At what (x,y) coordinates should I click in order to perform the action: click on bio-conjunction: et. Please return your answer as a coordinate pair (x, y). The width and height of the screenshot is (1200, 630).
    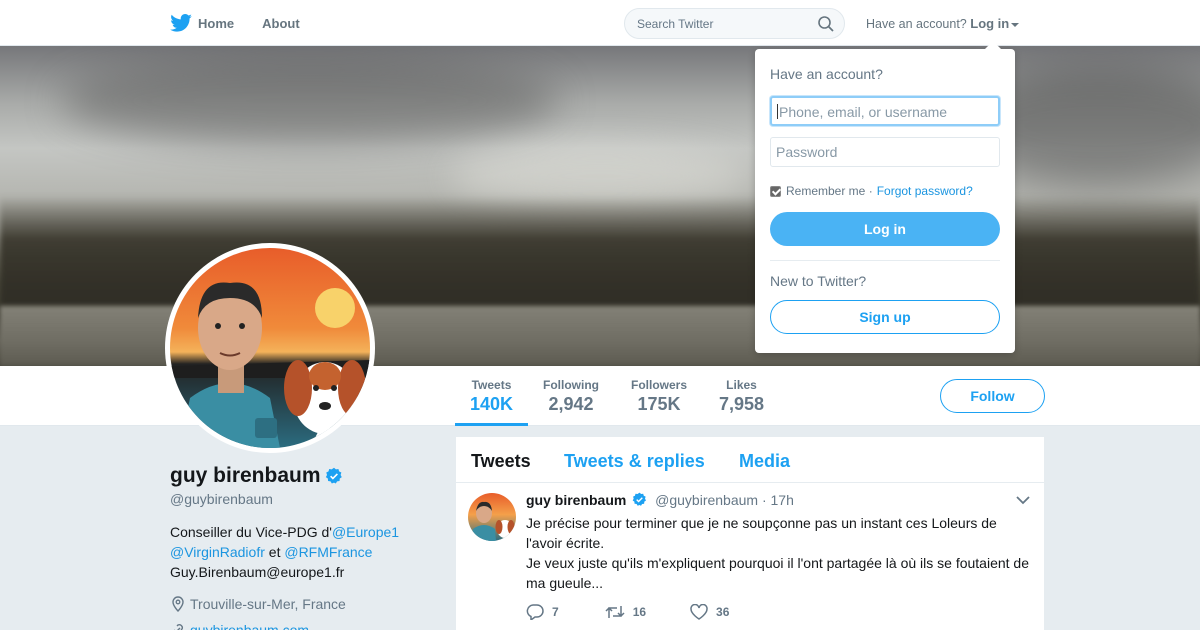
    Looking at the image, I should click on (274, 552).